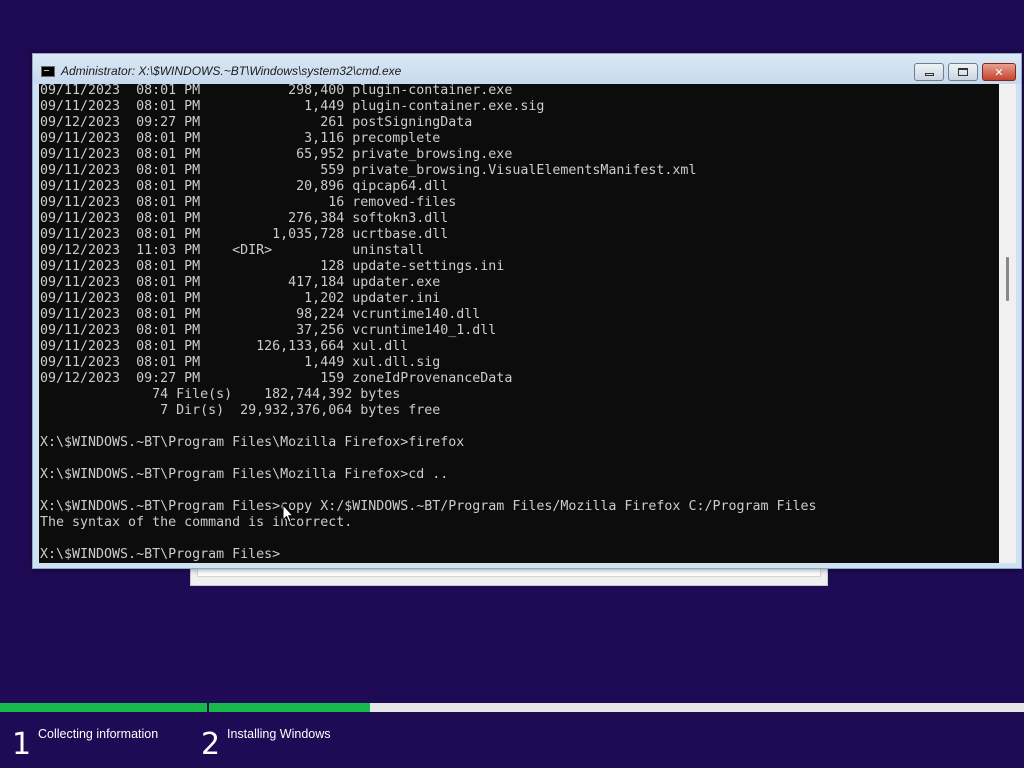 Image resolution: width=1024 pixels, height=768 pixels. I want to click on console-line: 09/11/2023 08:01 PM 20,896 qipcap64.dll, so click(244, 186).